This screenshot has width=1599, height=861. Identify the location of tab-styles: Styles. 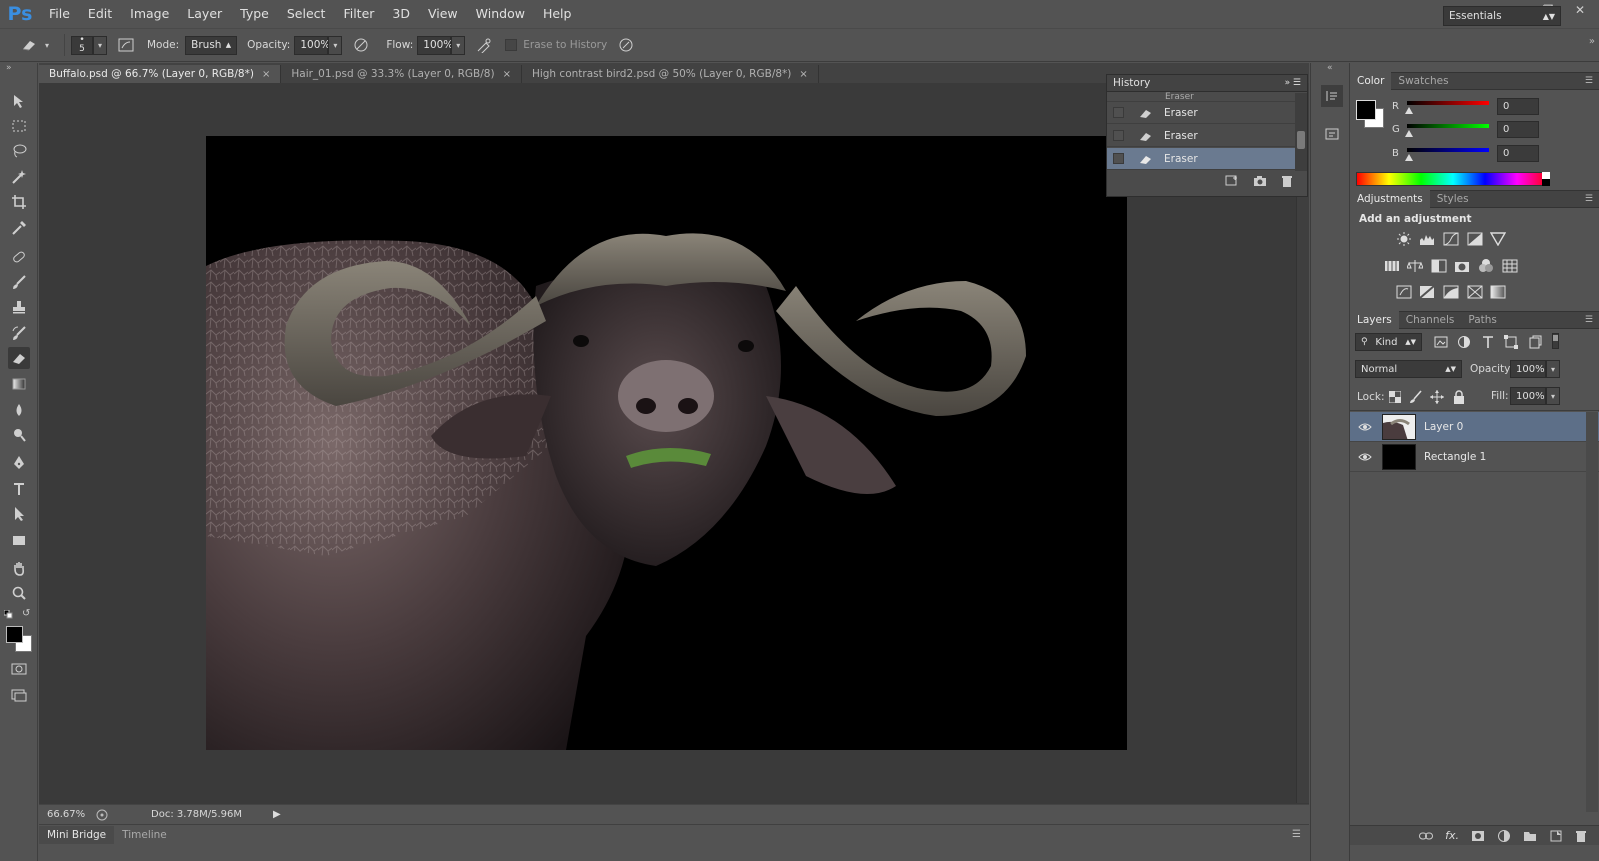
(1453, 199).